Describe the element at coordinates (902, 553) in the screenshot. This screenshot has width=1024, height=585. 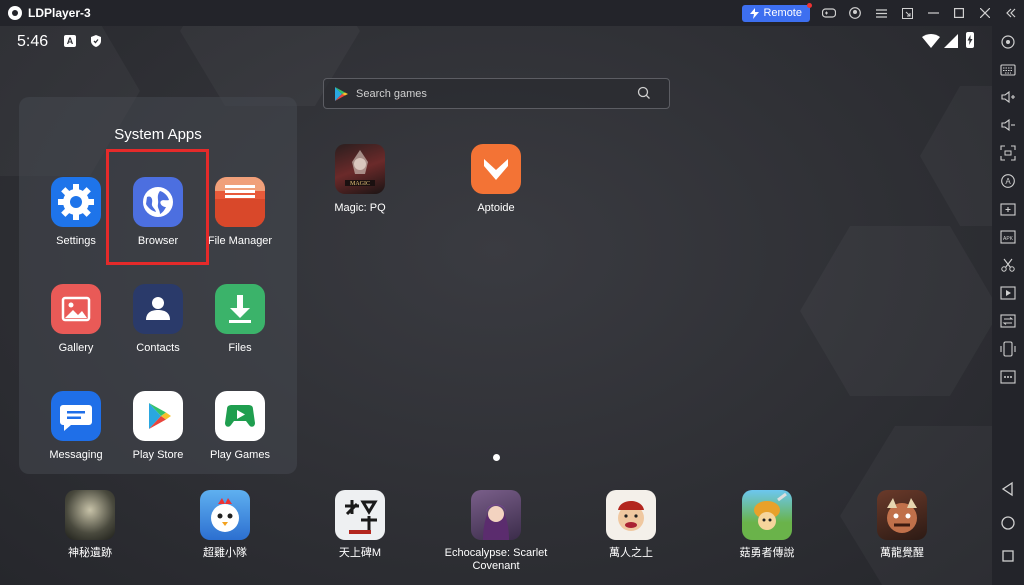
I see `app-label: 萬龍覺醒` at that location.